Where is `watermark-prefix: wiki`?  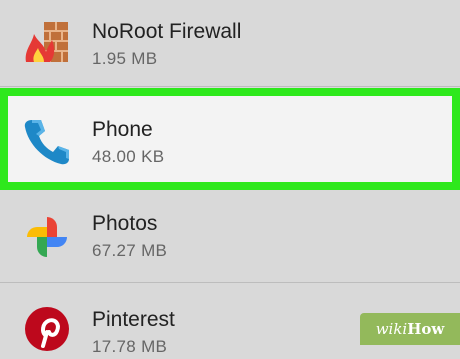
watermark-prefix: wiki is located at coordinates (391, 329).